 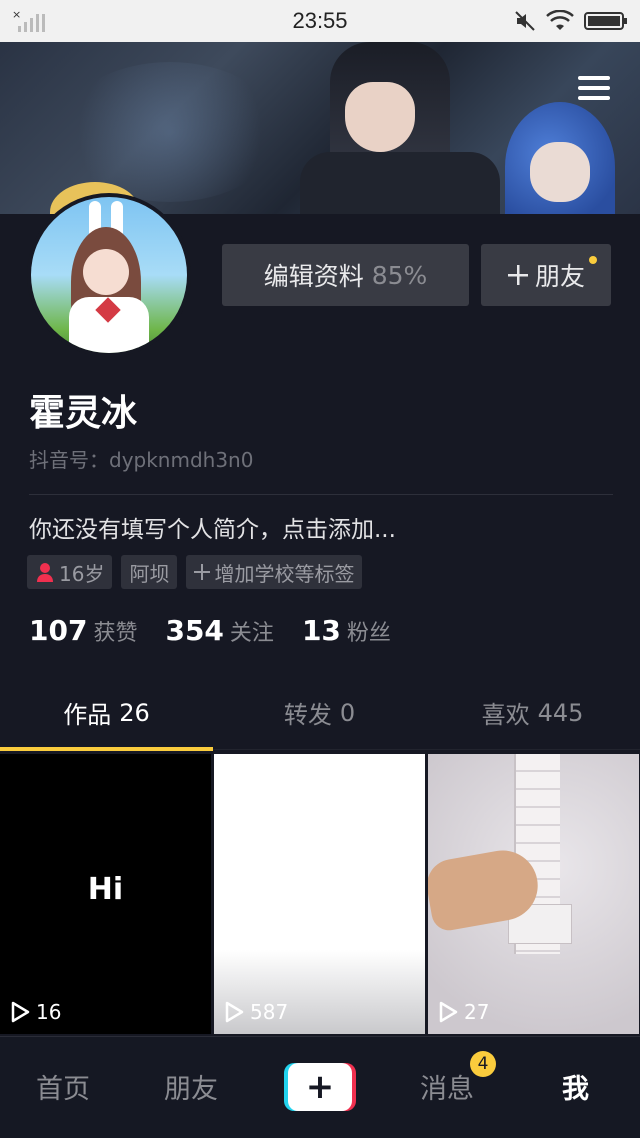 What do you see at coordinates (284, 573) in the screenshot?
I see `add-school-label: 增加学校等标签` at bounding box center [284, 573].